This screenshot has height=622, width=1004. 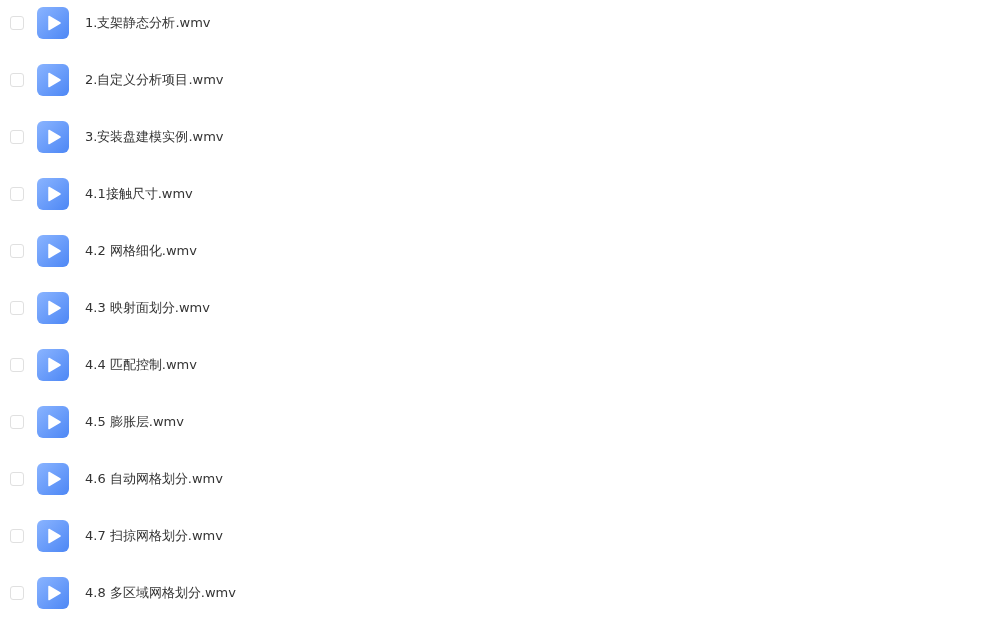 What do you see at coordinates (139, 194) in the screenshot?
I see `file-name: 4.1接触尺寸.wmv` at bounding box center [139, 194].